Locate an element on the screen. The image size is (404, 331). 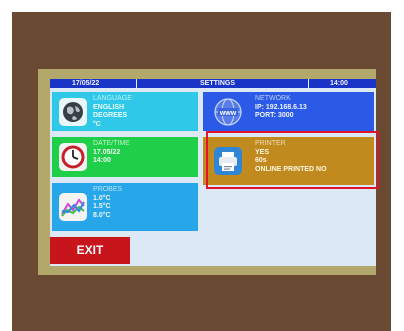
port-value: PORT: 3000 is located at coordinates (274, 115).